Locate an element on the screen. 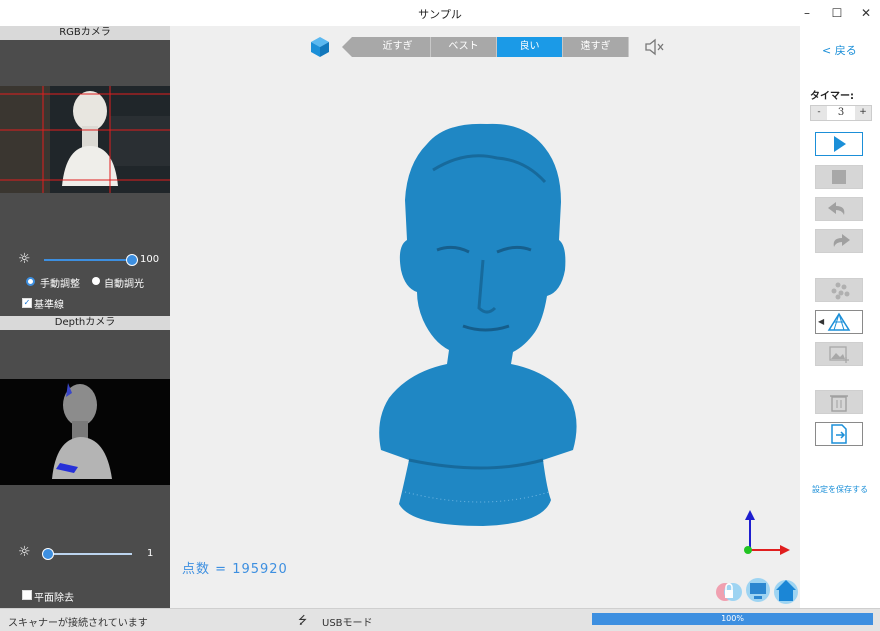  timer-minus-button: - is located at coordinates (819, 113).